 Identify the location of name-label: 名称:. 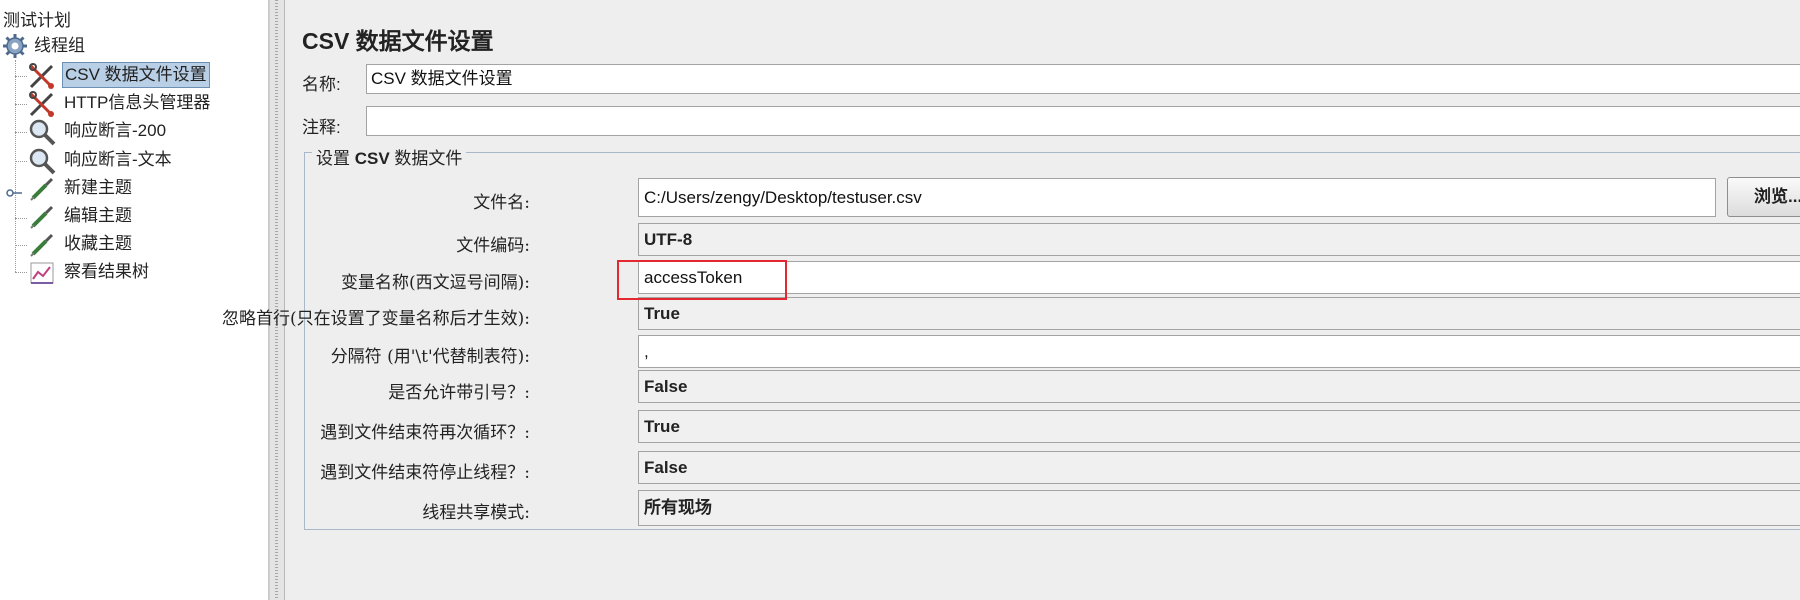
(321, 84).